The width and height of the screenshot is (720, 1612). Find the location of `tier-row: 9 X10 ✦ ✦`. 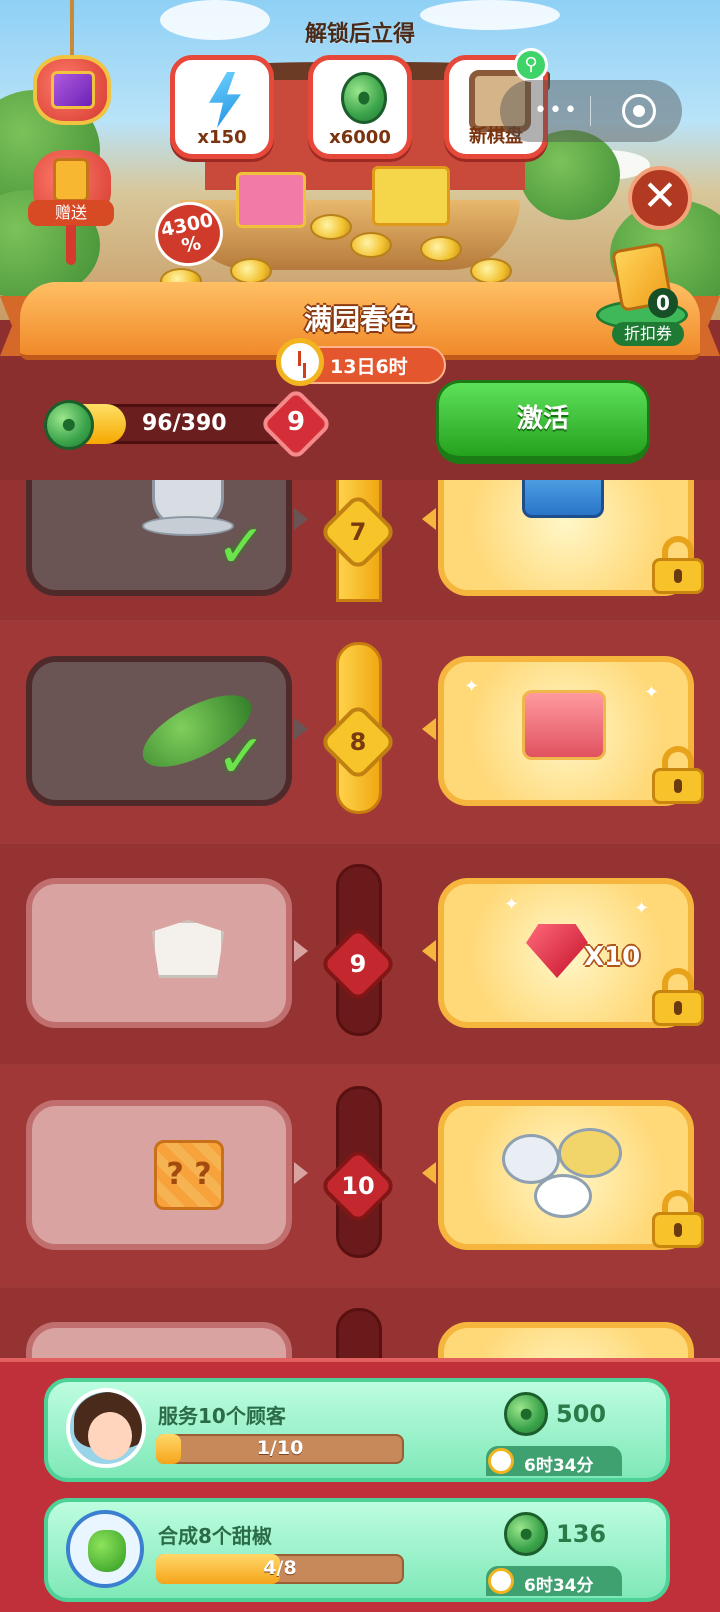

tier-row: 9 X10 ✦ ✦ is located at coordinates (360, 953).